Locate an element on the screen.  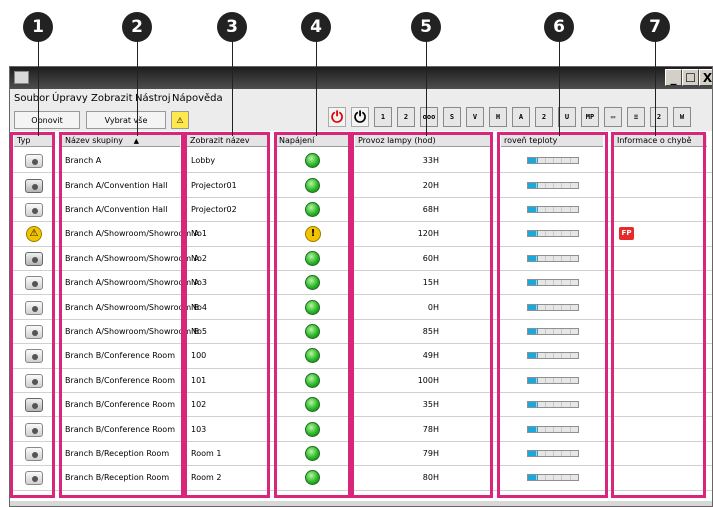
highlight-error-column is located at coordinates (658, 315).